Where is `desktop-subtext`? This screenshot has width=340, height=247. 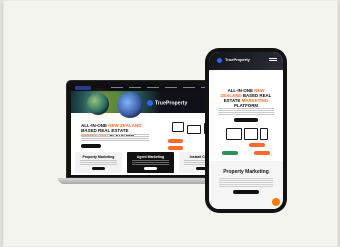 desktop-subtext is located at coordinates (115, 137).